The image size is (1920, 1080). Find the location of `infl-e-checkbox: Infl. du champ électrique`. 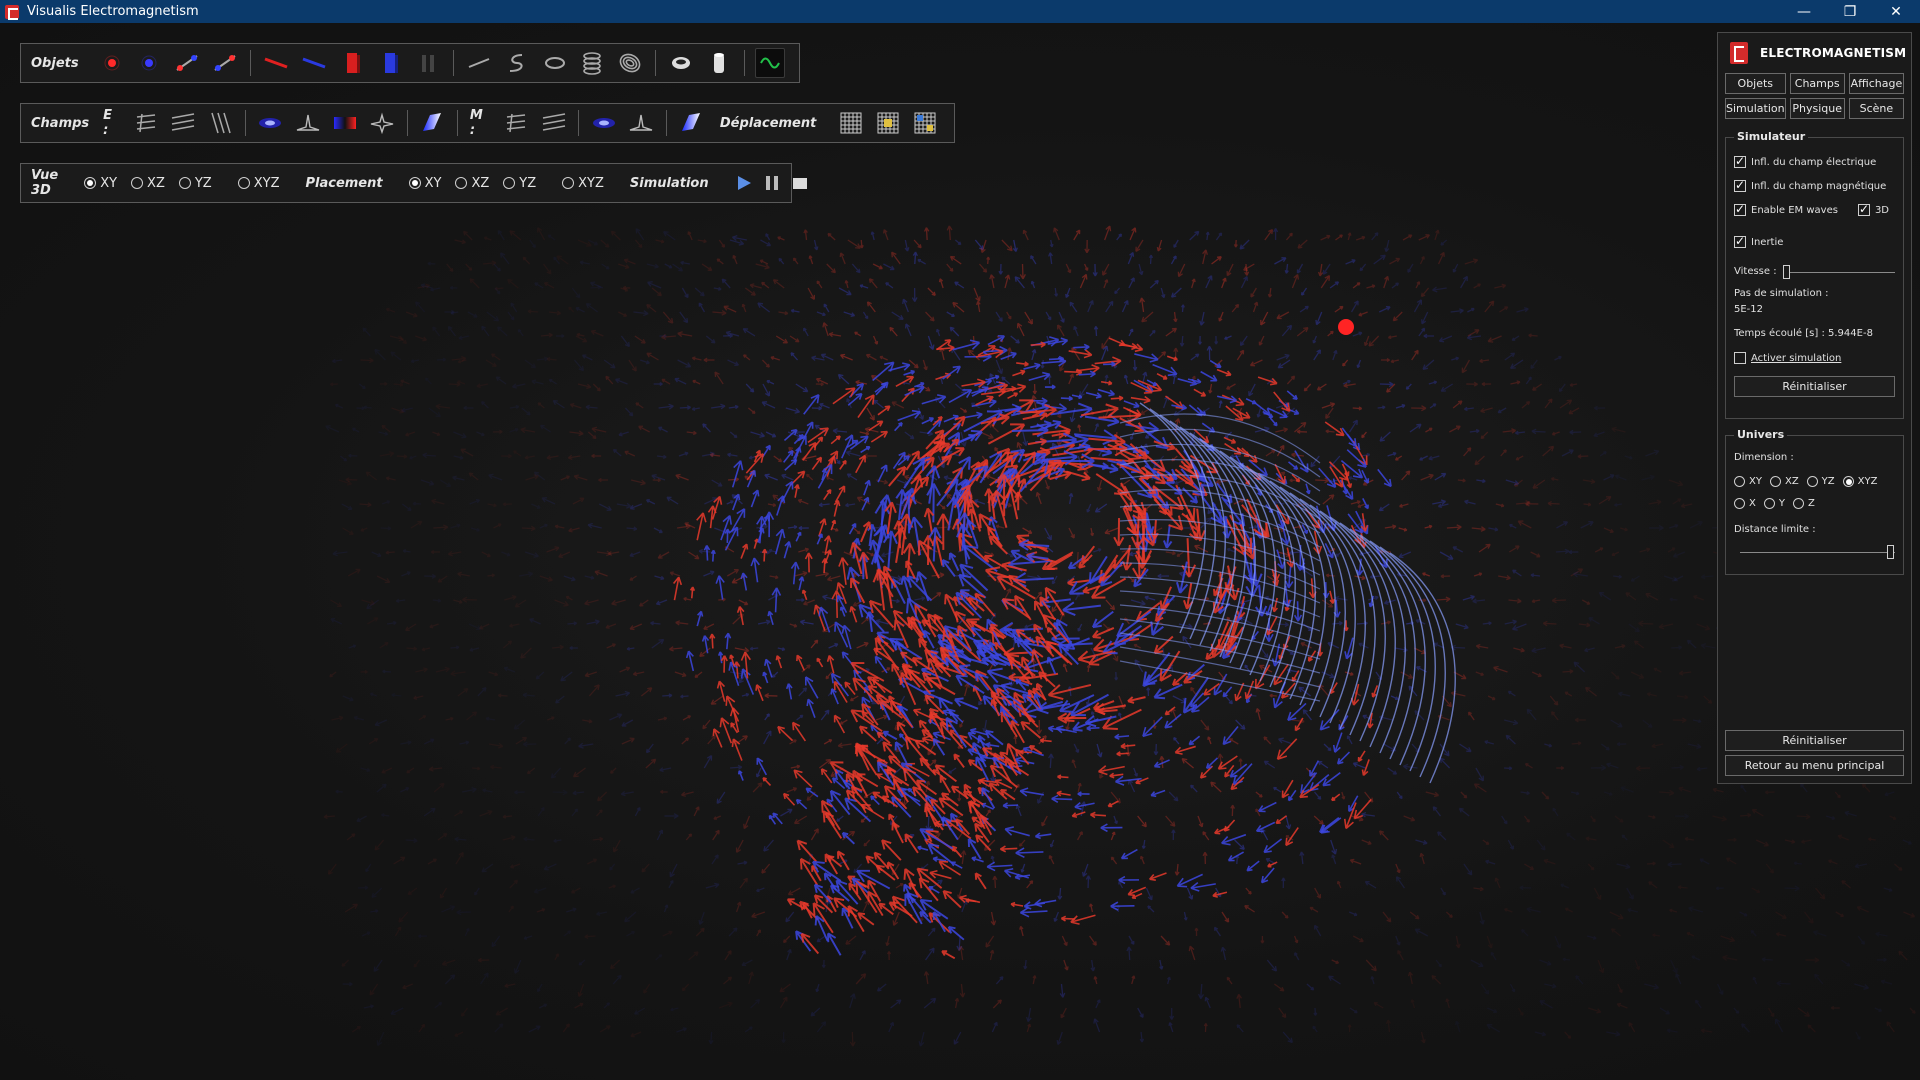

infl-e-checkbox: Infl. du champ électrique is located at coordinates (1814, 162).